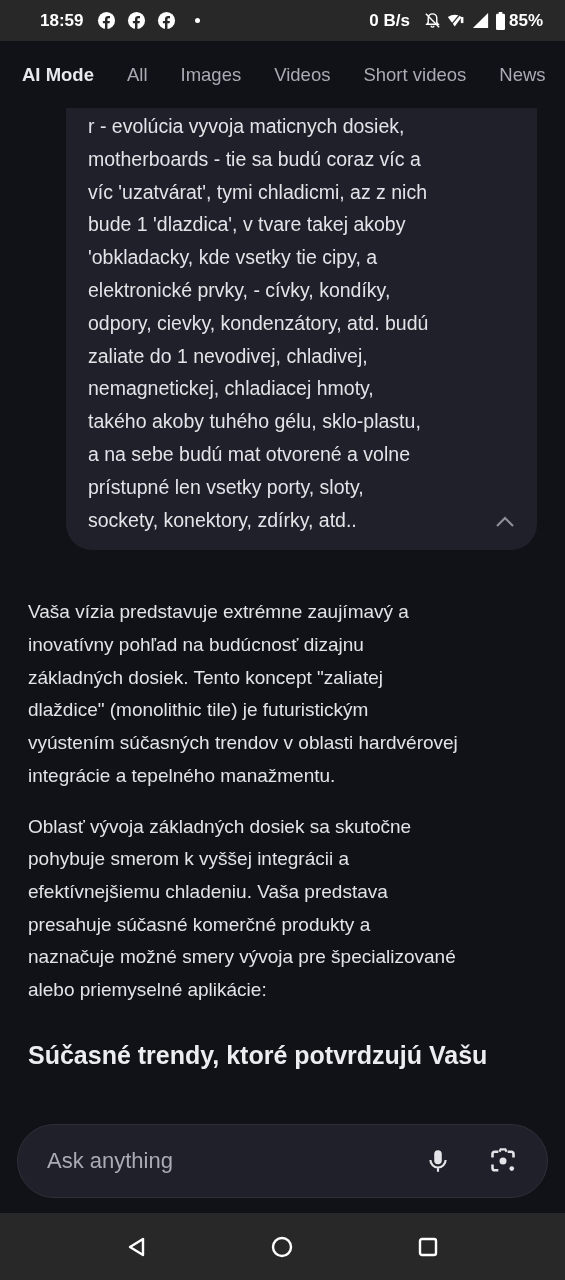 The image size is (565, 1280). I want to click on chevron-icon, so click(505, 522).